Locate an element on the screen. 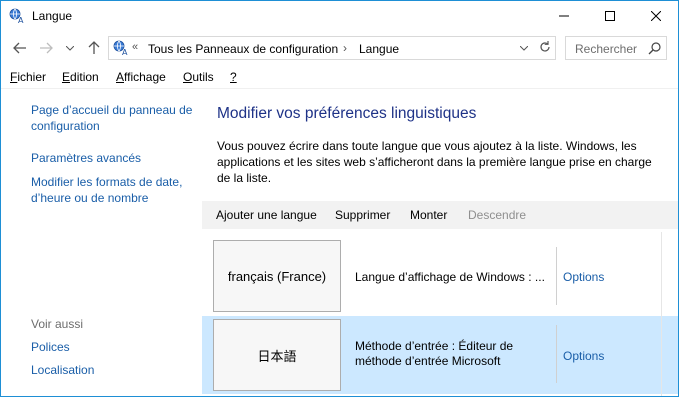 Image resolution: width=679 pixels, height=397 pixels. maximize-button is located at coordinates (610, 16).